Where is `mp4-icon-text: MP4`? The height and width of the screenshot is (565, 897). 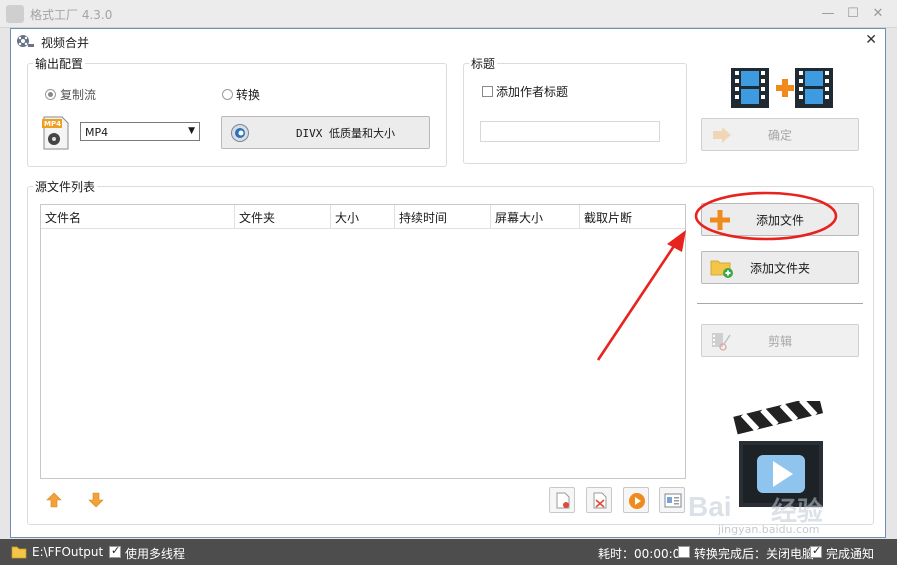 mp4-icon-text: MP4 is located at coordinates (52, 124).